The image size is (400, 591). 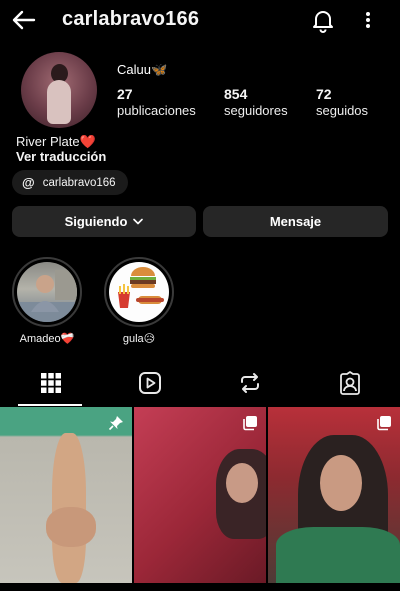 I want to click on burger-food-icon, so click(x=141, y=287).